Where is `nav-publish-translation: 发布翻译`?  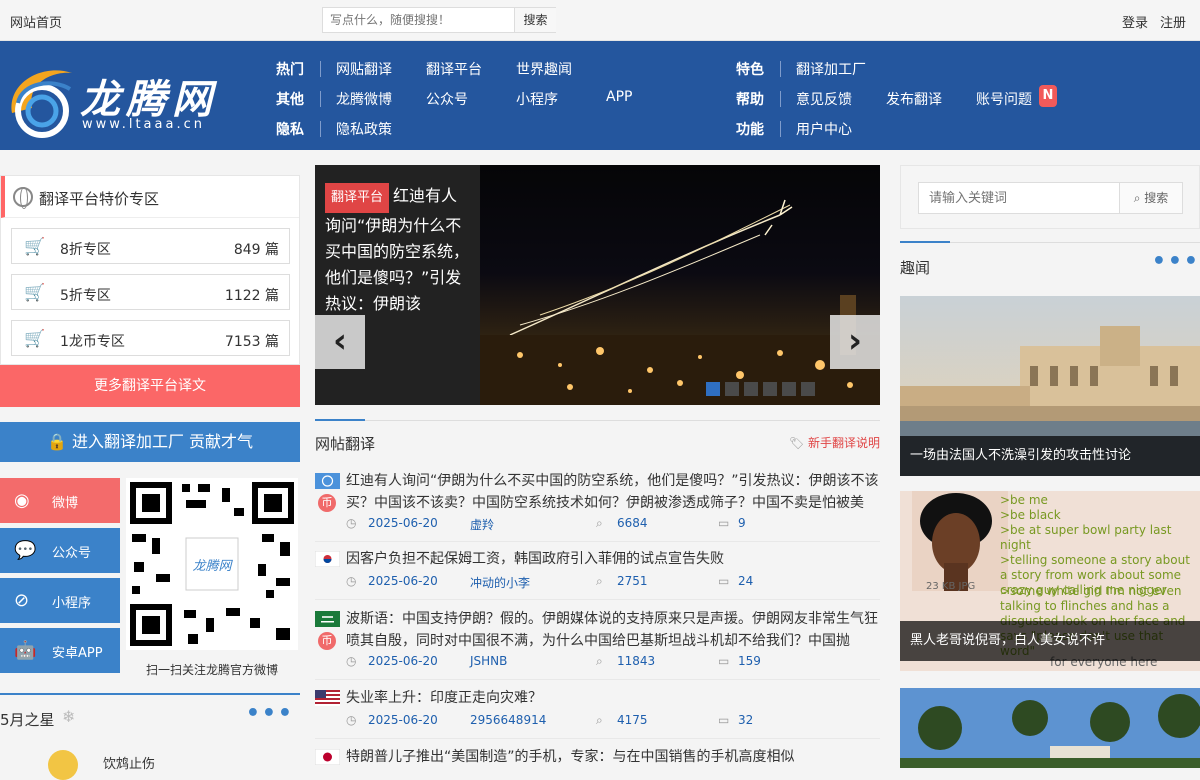
nav-publish-translation: 发布翻译 is located at coordinates (914, 99).